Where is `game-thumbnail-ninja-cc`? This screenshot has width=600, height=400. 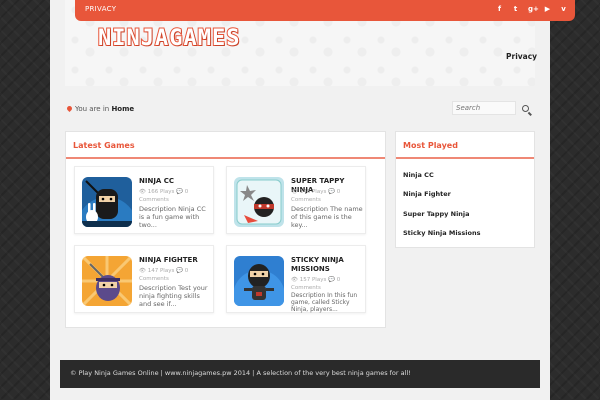 game-thumbnail-ninja-cc is located at coordinates (107, 202).